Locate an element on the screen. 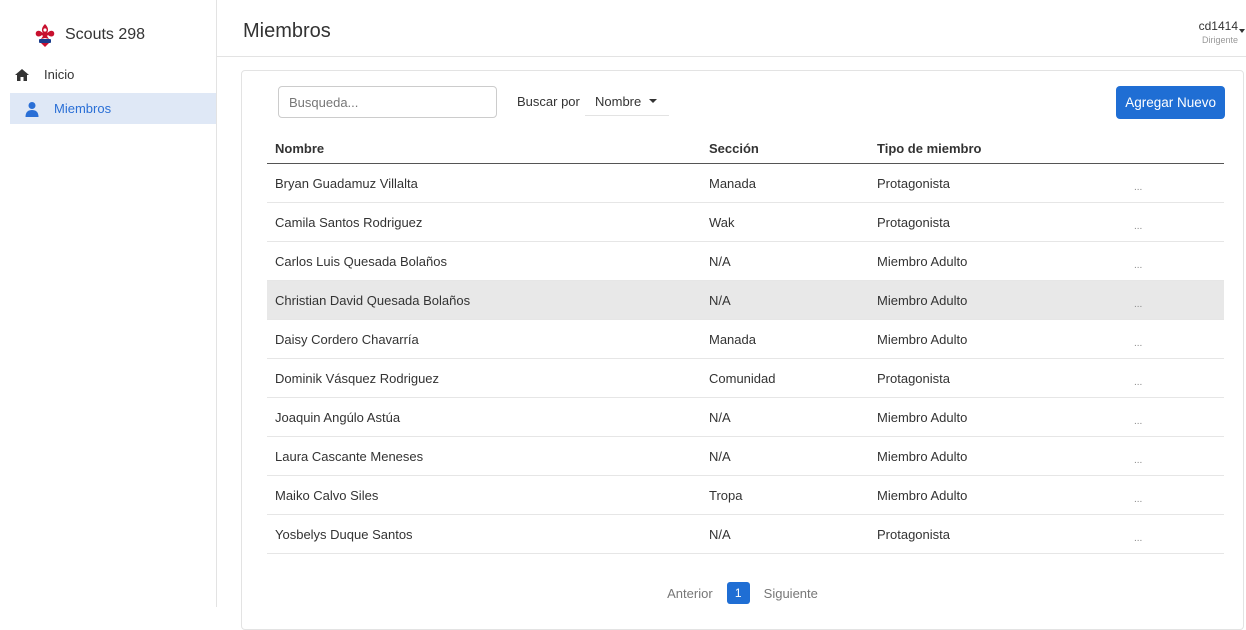 The image size is (1246, 630). search-input is located at coordinates (387, 102).